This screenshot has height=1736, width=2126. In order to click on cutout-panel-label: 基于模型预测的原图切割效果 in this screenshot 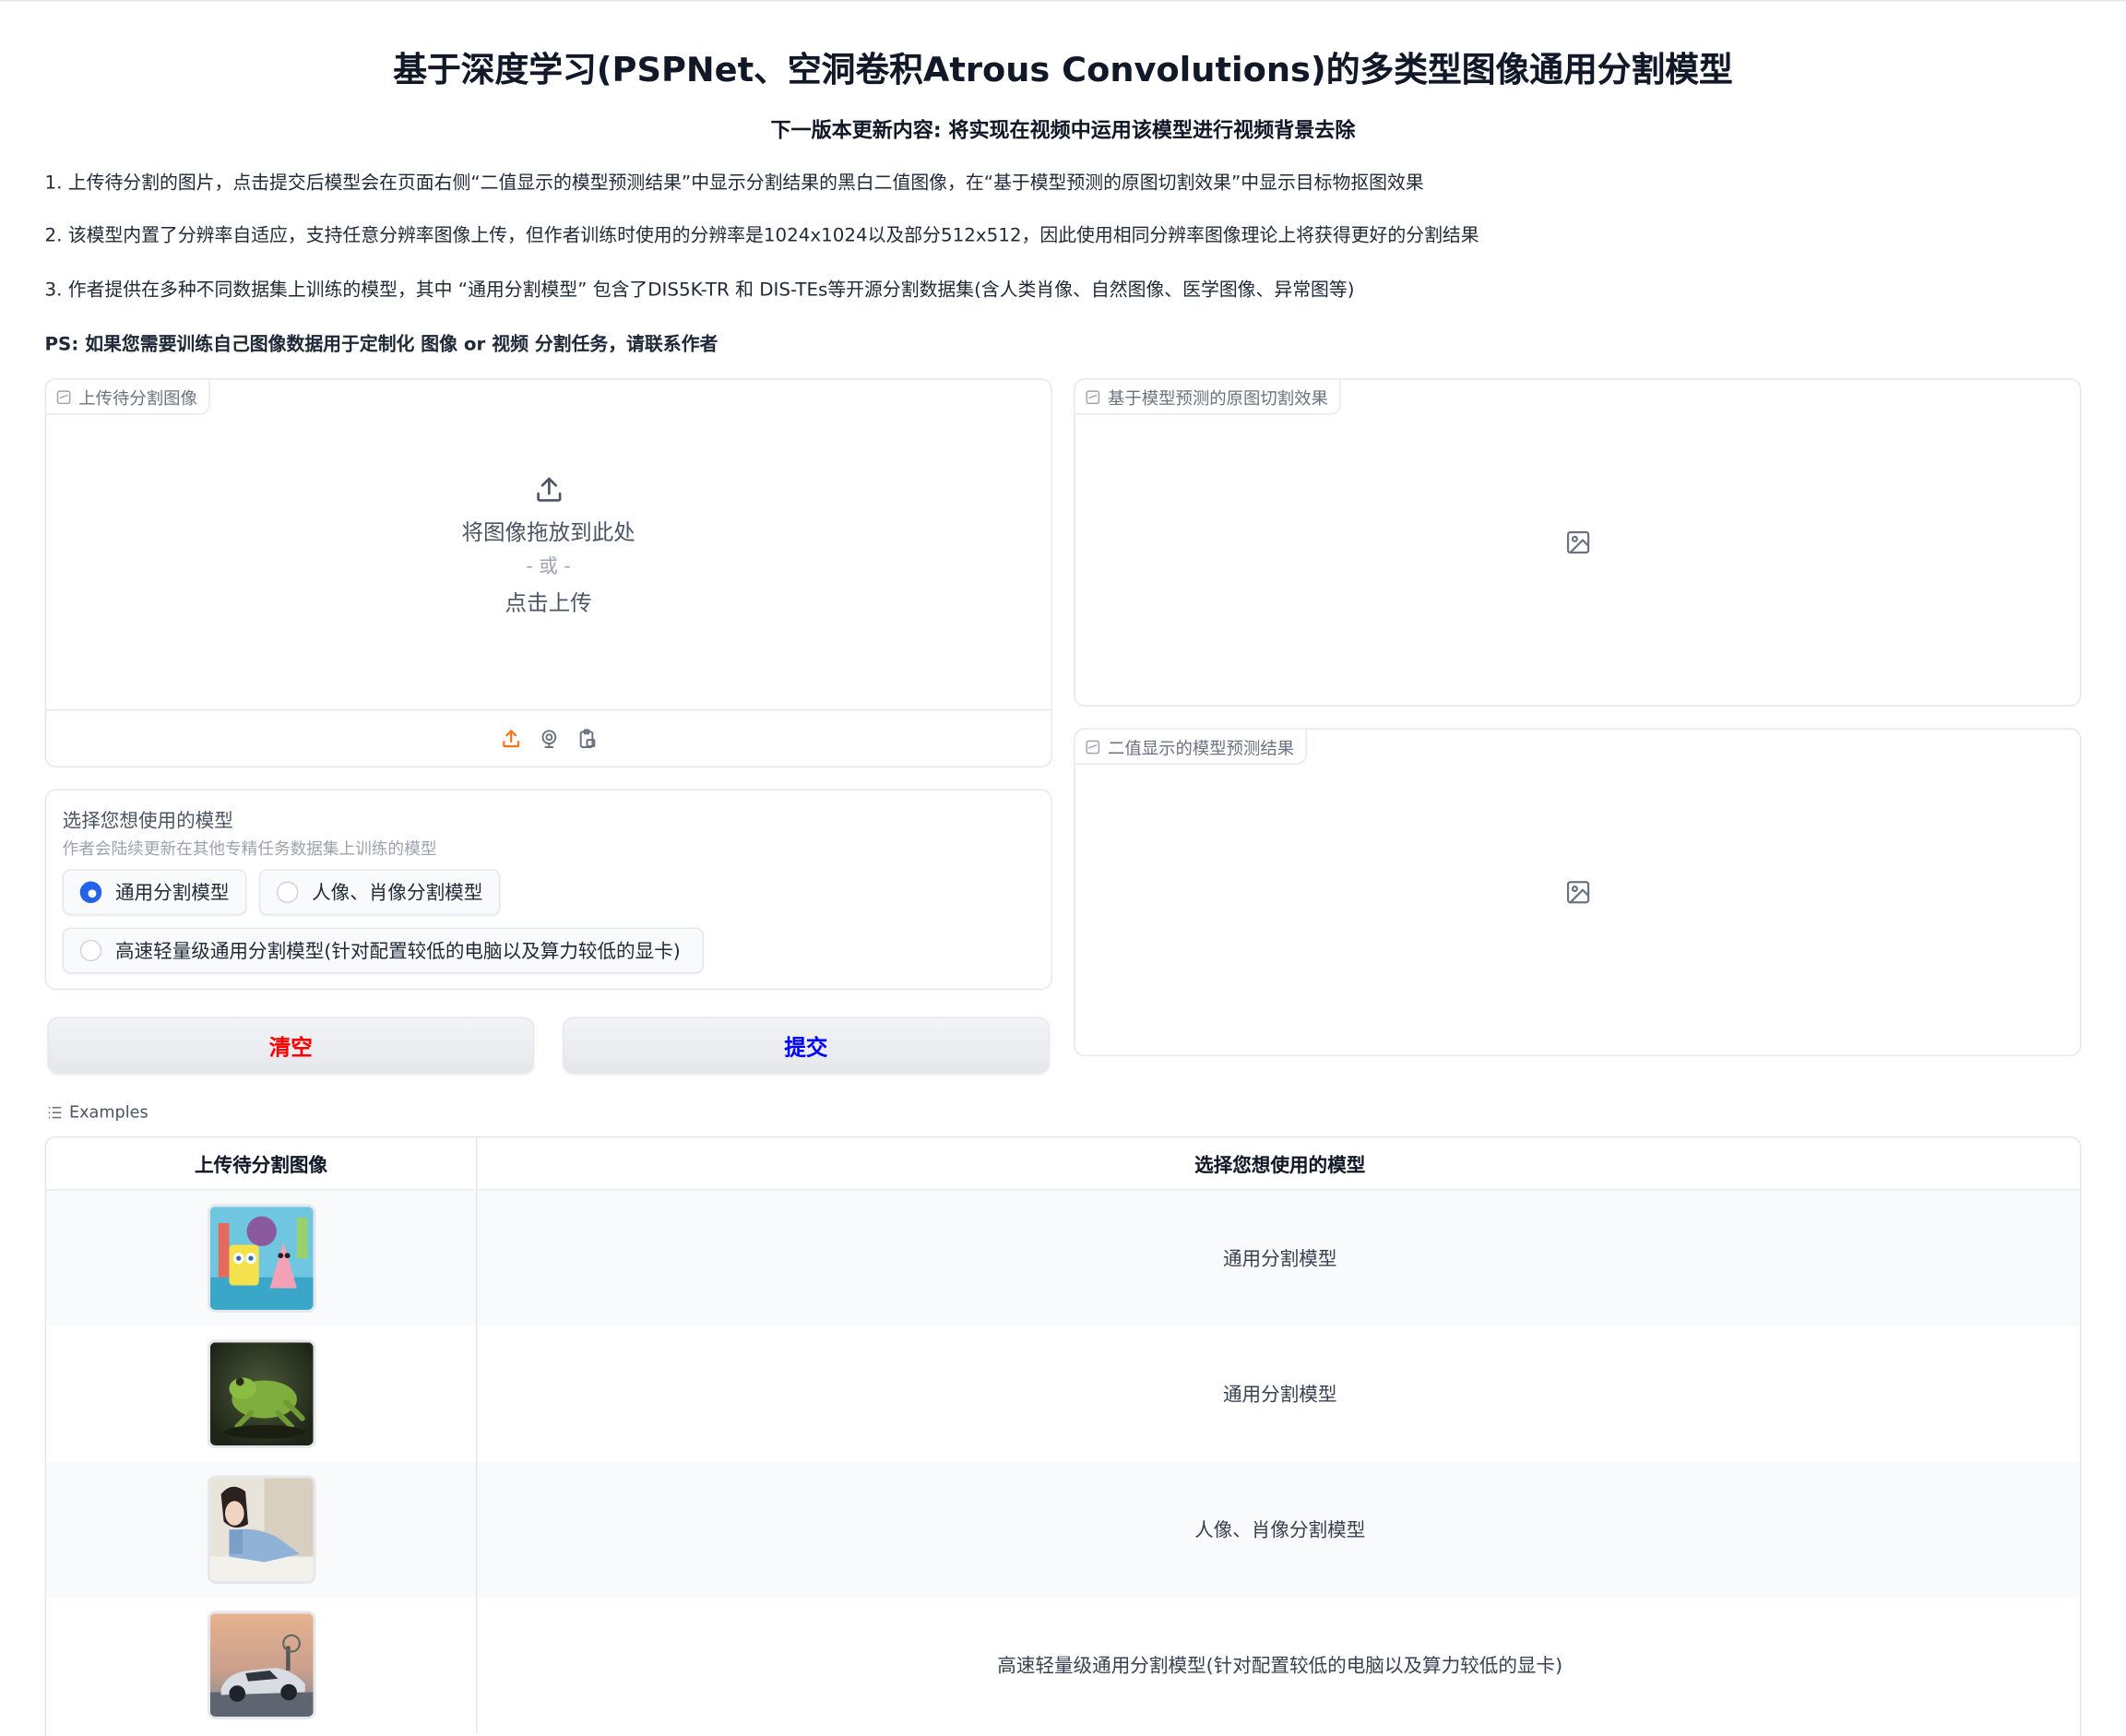, I will do `click(1208, 397)`.